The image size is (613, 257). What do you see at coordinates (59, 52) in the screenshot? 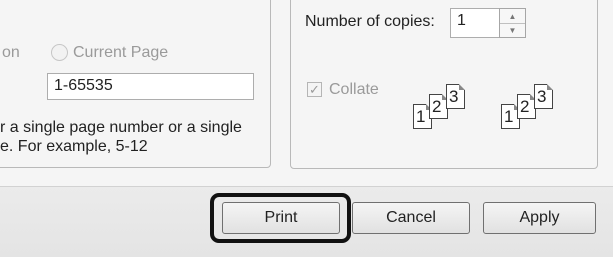
I see `current-page-radio` at bounding box center [59, 52].